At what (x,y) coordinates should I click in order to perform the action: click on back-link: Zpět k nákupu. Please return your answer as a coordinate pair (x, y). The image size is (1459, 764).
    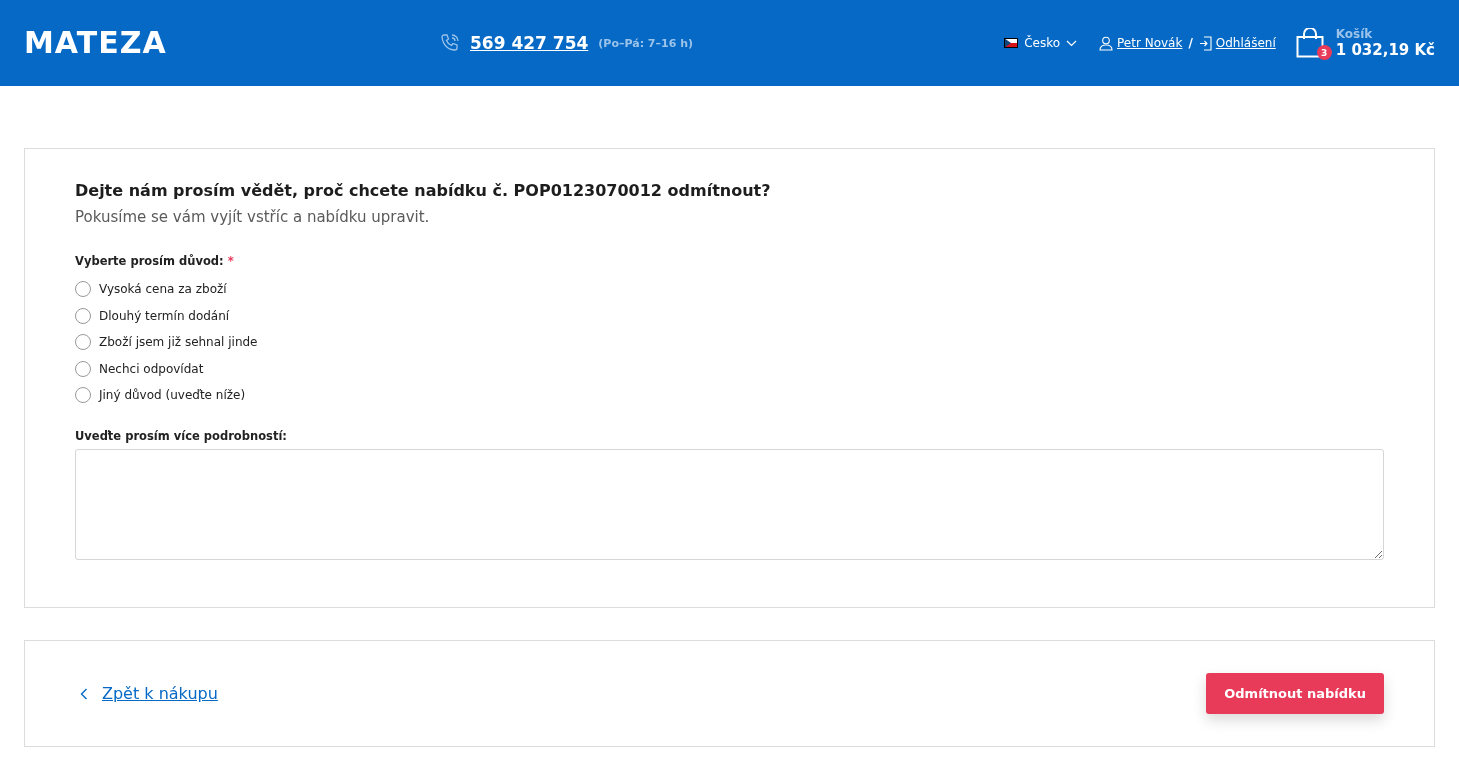
    Looking at the image, I should click on (160, 693).